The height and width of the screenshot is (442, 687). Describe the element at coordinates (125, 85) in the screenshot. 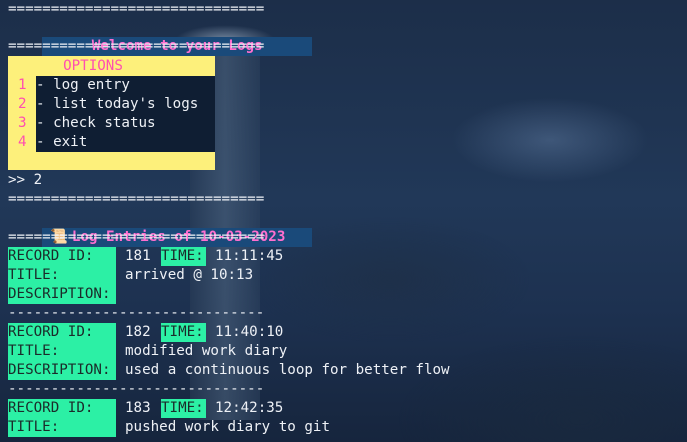

I see `option-log-entry: - log entry` at that location.